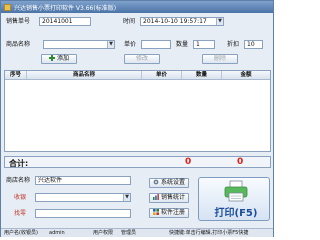 The width and height of the screenshot is (320, 240). What do you see at coordinates (20, 213) in the screenshot?
I see `change-label: 找零` at bounding box center [20, 213].